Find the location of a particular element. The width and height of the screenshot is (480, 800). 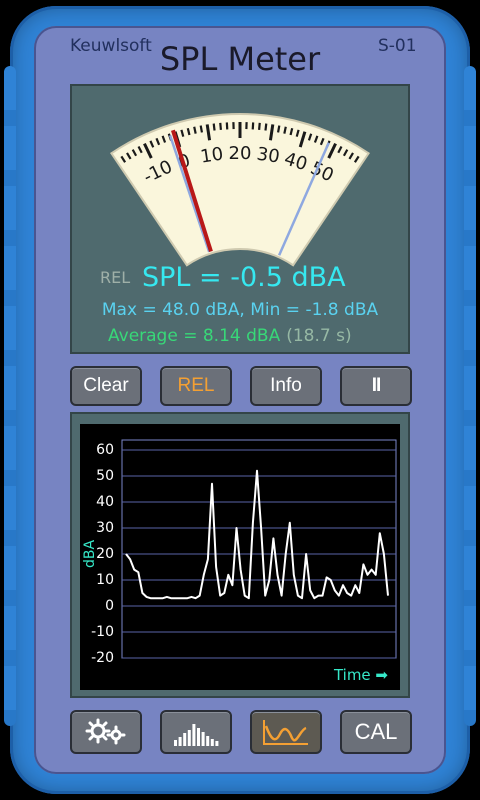

y-tick-label: 40 is located at coordinates (105, 502).